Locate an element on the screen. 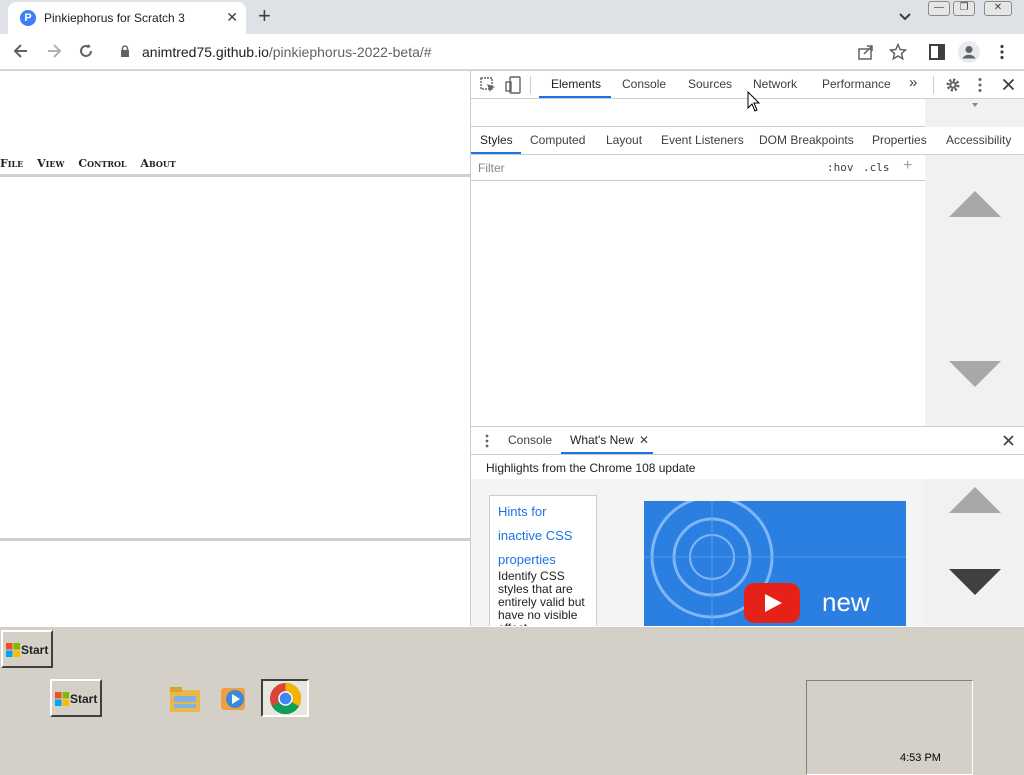 The image size is (1024, 775). more-tabs-icon: » is located at coordinates (913, 82).